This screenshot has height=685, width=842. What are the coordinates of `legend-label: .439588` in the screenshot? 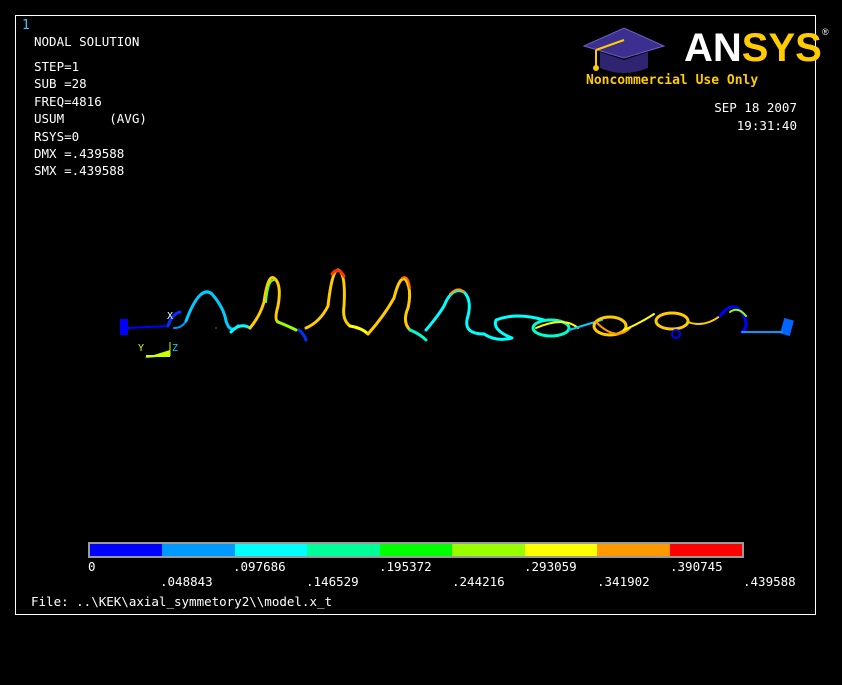 It's located at (769, 581).